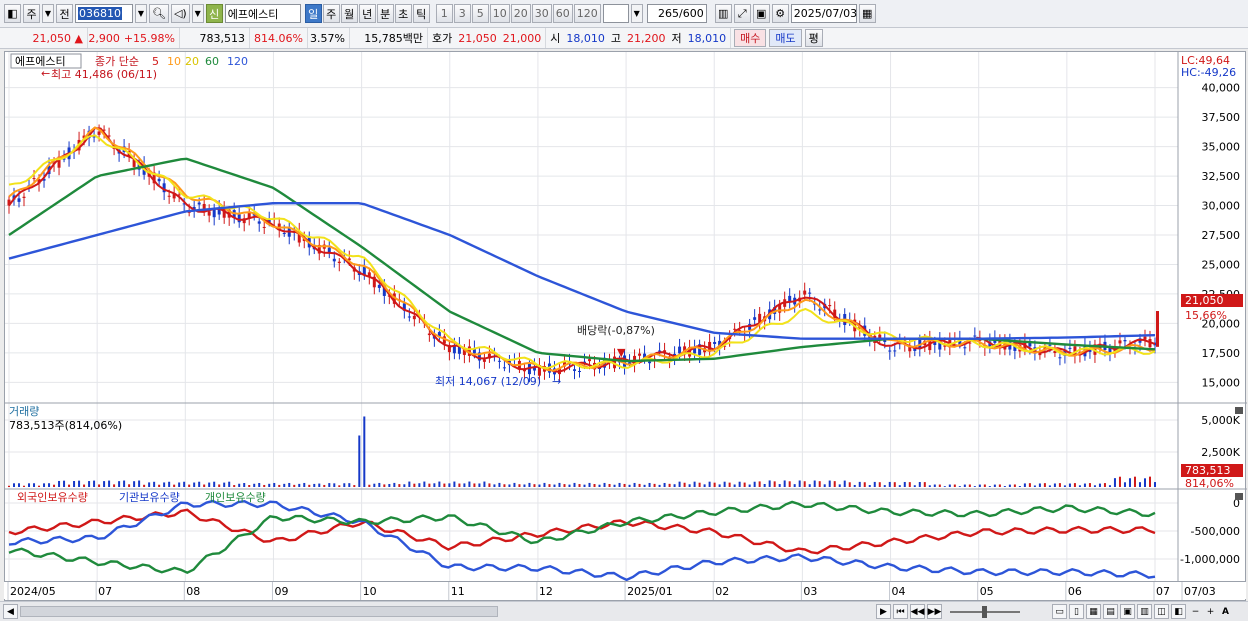 The image size is (1248, 621). What do you see at coordinates (823, 13) in the screenshot?
I see `date-input: 2025/07/03` at bounding box center [823, 13].